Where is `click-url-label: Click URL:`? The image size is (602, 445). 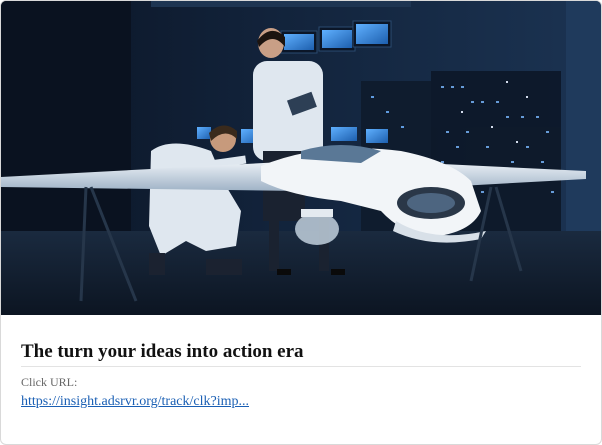
click-url-label: Click URL: is located at coordinates (49, 382).